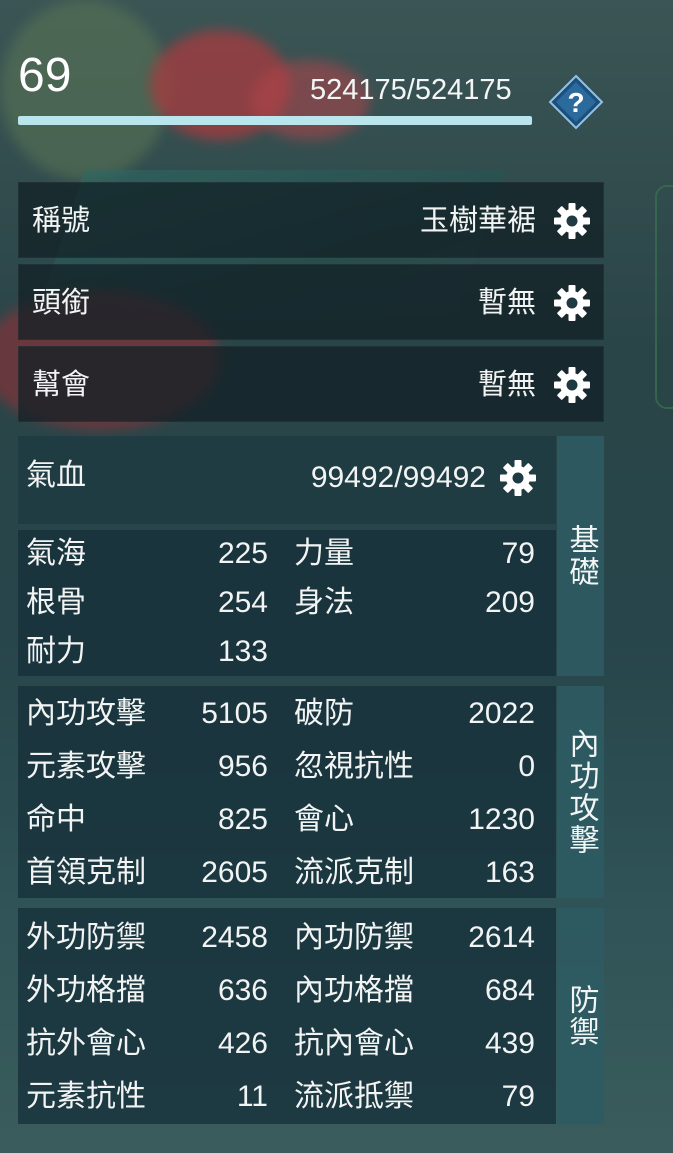 This screenshot has width=673, height=1153. Describe the element at coordinates (324, 819) in the screenshot. I see `stat-label: 會心` at that location.